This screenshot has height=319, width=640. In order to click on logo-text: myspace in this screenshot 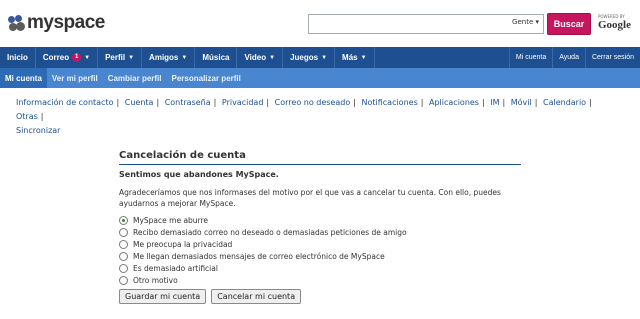, I will do `click(66, 22)`.